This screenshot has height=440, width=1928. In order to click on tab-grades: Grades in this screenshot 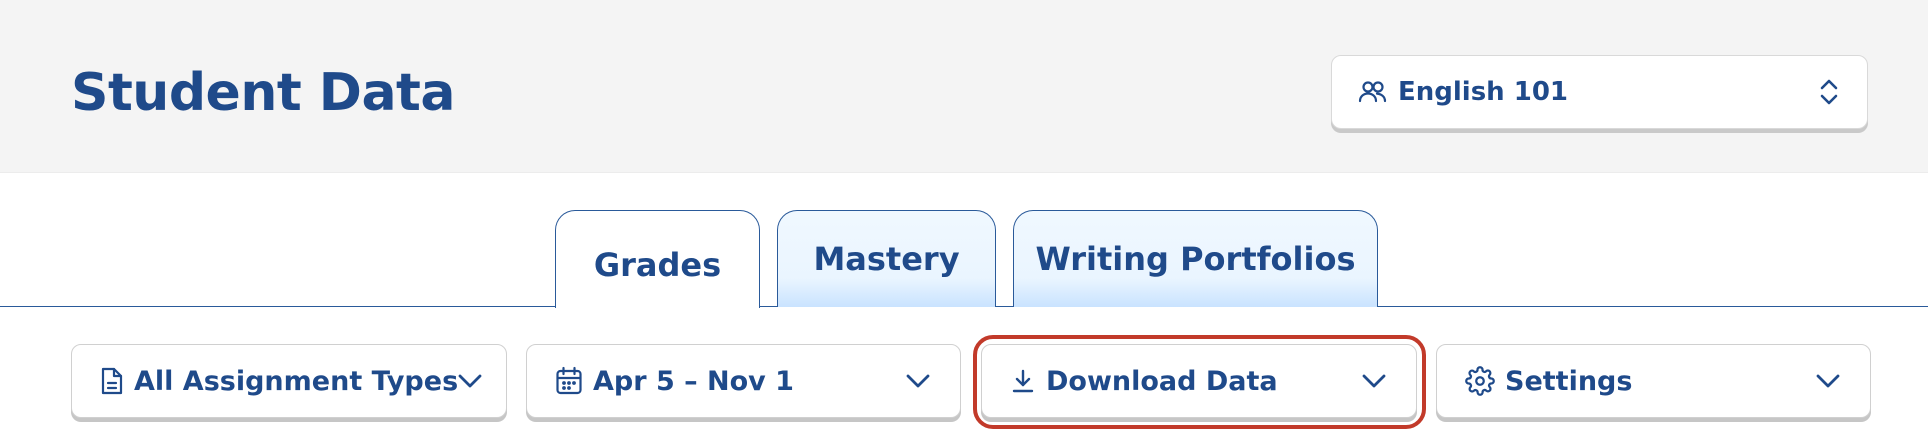, I will do `click(657, 259)`.